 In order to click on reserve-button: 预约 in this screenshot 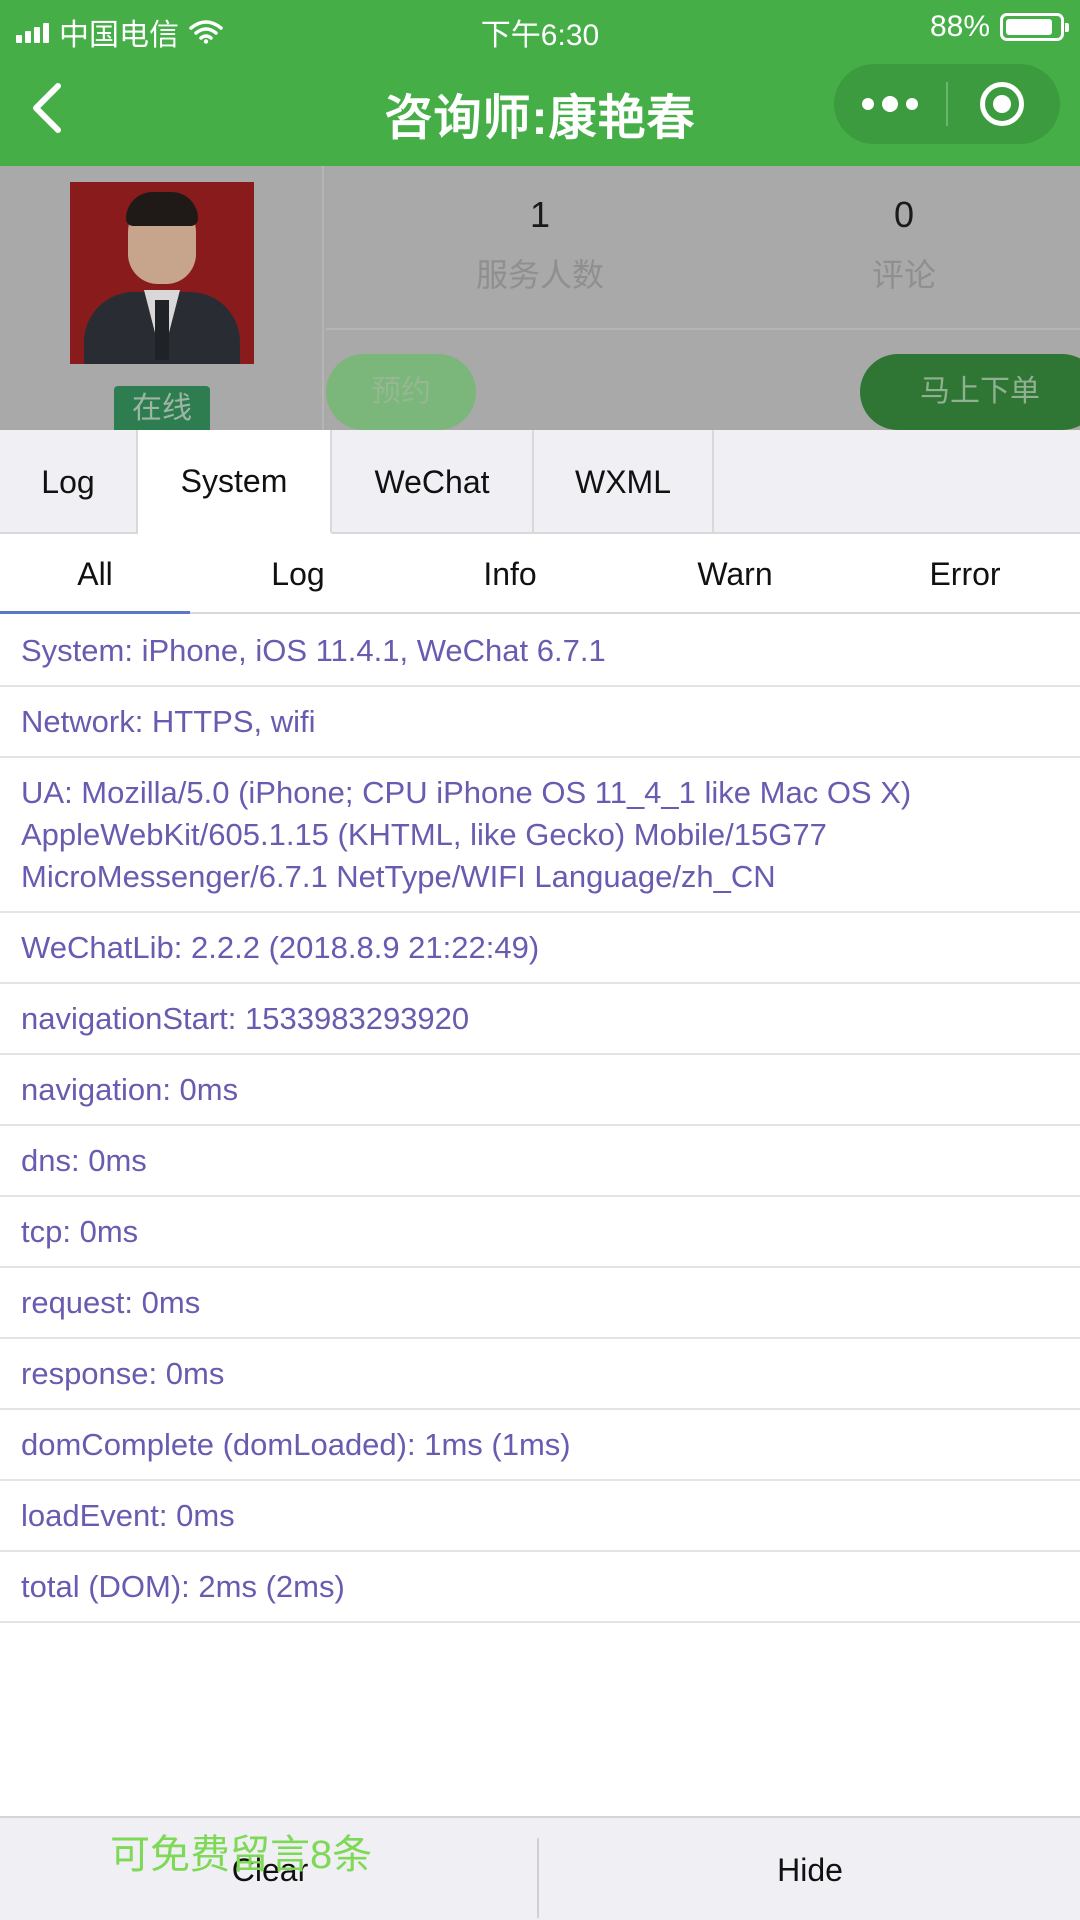, I will do `click(401, 392)`.